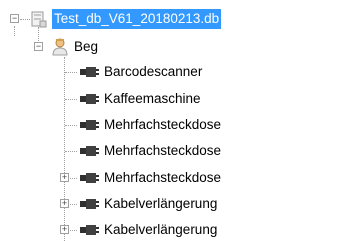 The image size is (339, 241). I want to click on tree-node-beg: − Beg, so click(169, 47).